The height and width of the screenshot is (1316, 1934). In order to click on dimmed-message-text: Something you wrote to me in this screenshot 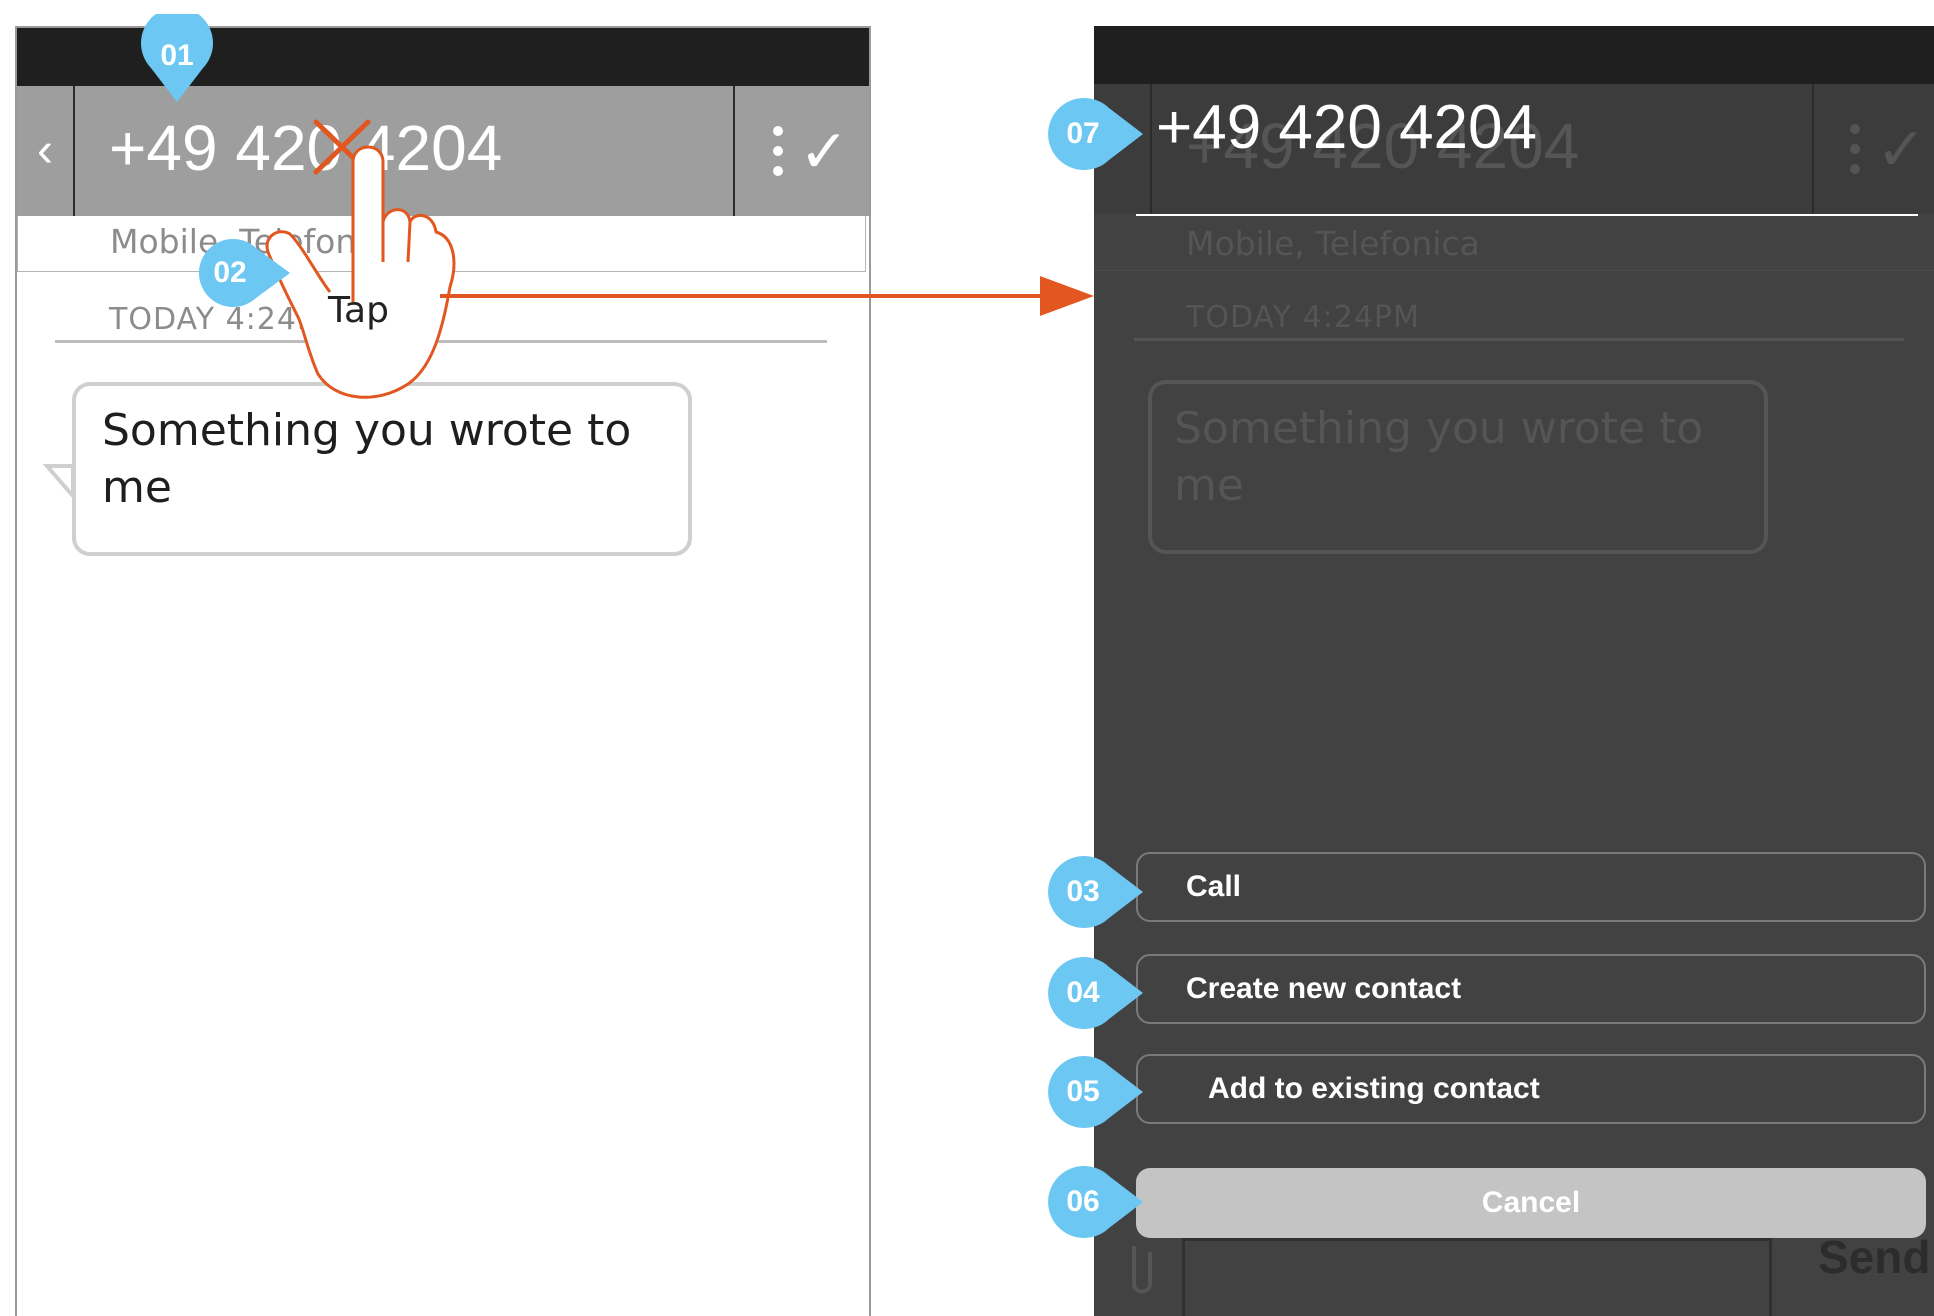, I will do `click(1439, 457)`.